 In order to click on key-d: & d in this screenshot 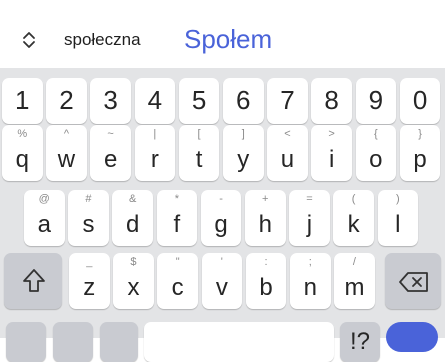, I will do `click(132, 218)`.